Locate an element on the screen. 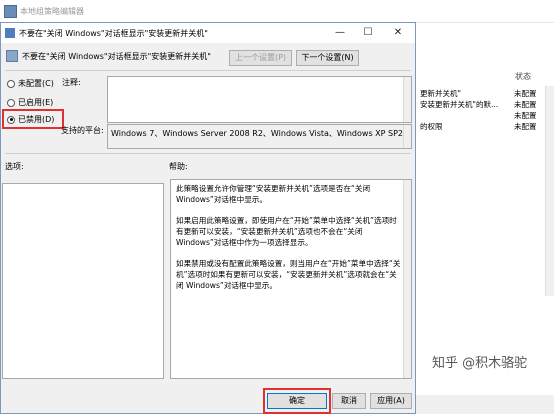 The width and height of the screenshot is (554, 414). next-setting-button: 下一个设置(N) is located at coordinates (327, 58).